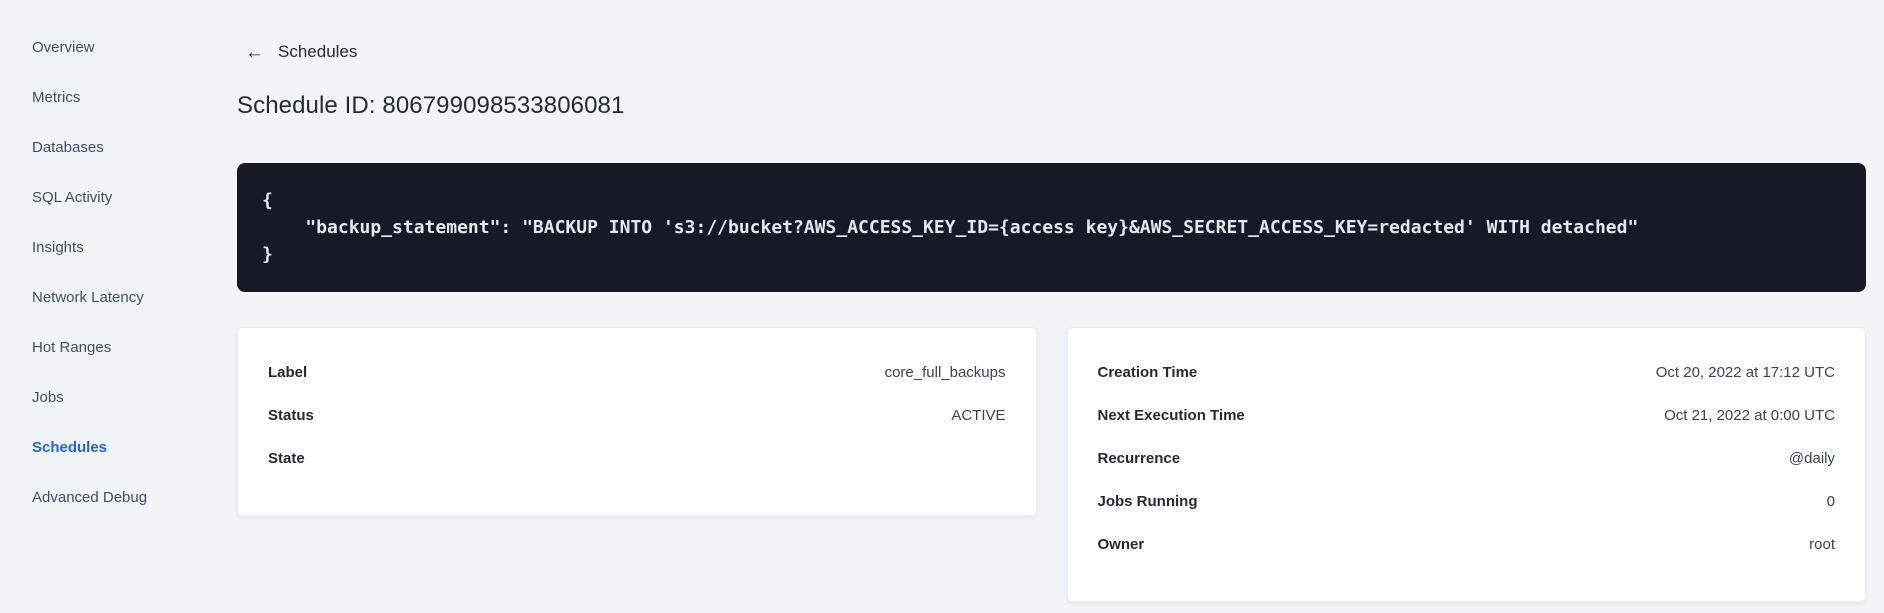 Image resolution: width=1884 pixels, height=613 pixels. Describe the element at coordinates (1147, 501) in the screenshot. I see `row-label: Jobs Running` at that location.